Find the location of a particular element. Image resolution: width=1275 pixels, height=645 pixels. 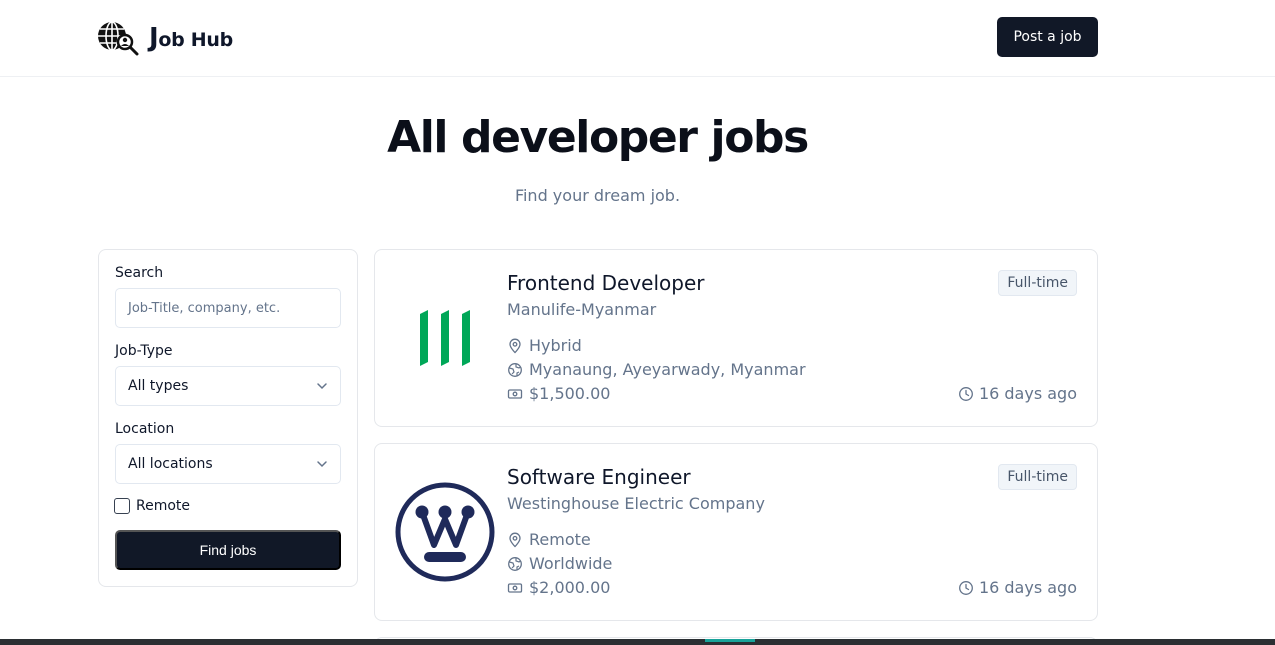

remote-label: Remote is located at coordinates (163, 506).